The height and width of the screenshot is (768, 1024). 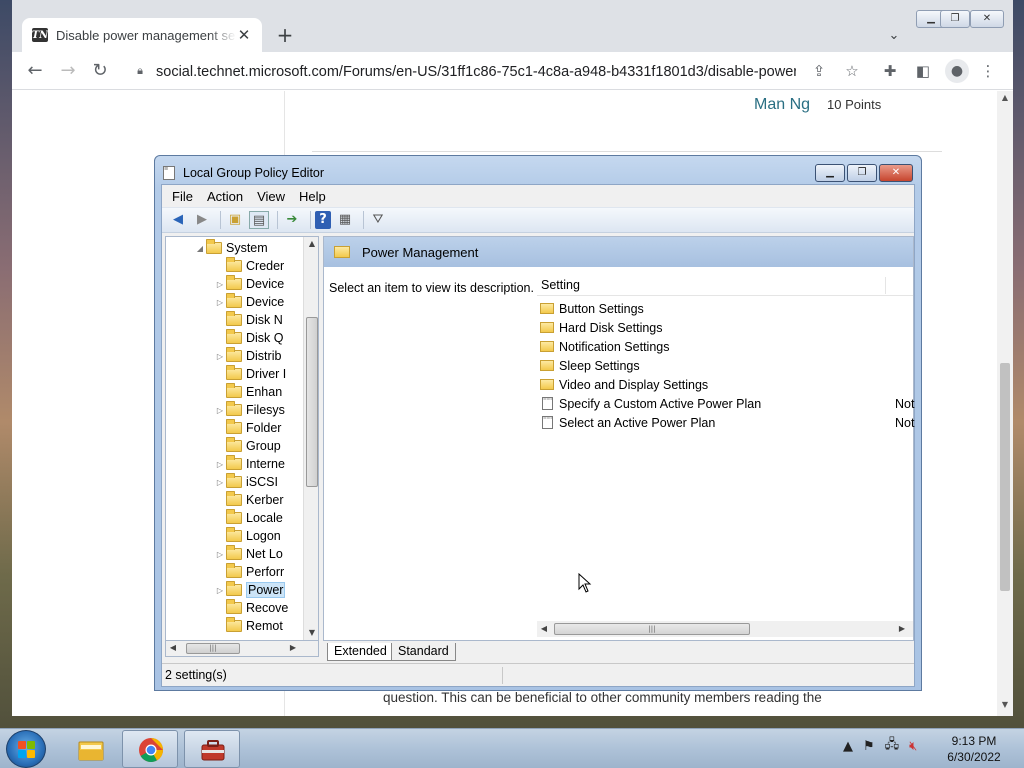 What do you see at coordinates (360, 652) in the screenshot?
I see `tab-extended: Extended` at bounding box center [360, 652].